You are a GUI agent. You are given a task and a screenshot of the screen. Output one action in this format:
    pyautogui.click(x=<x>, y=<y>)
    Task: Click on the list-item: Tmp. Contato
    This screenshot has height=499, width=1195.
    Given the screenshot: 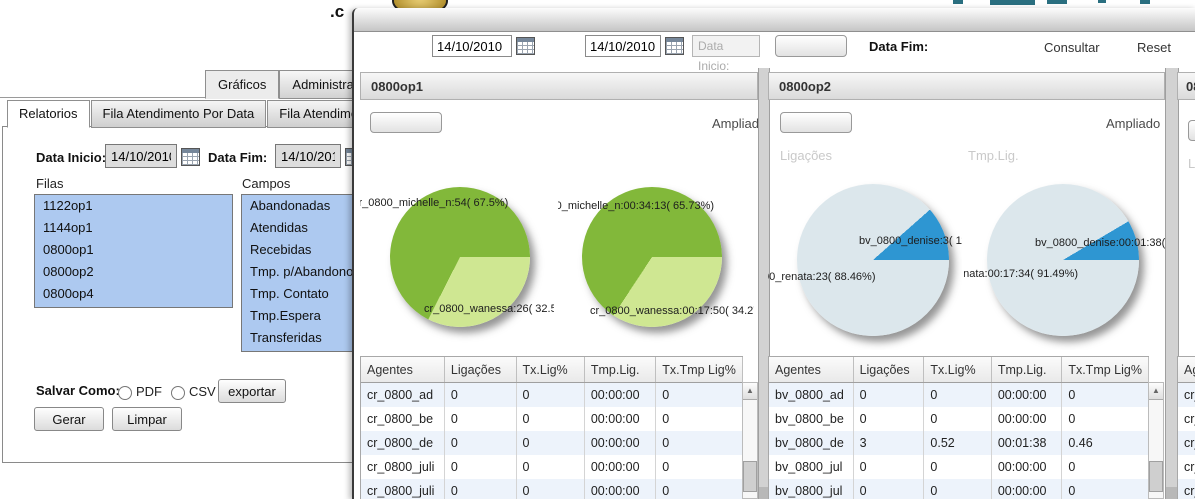 What is the action you would take?
    pyautogui.click(x=298, y=294)
    